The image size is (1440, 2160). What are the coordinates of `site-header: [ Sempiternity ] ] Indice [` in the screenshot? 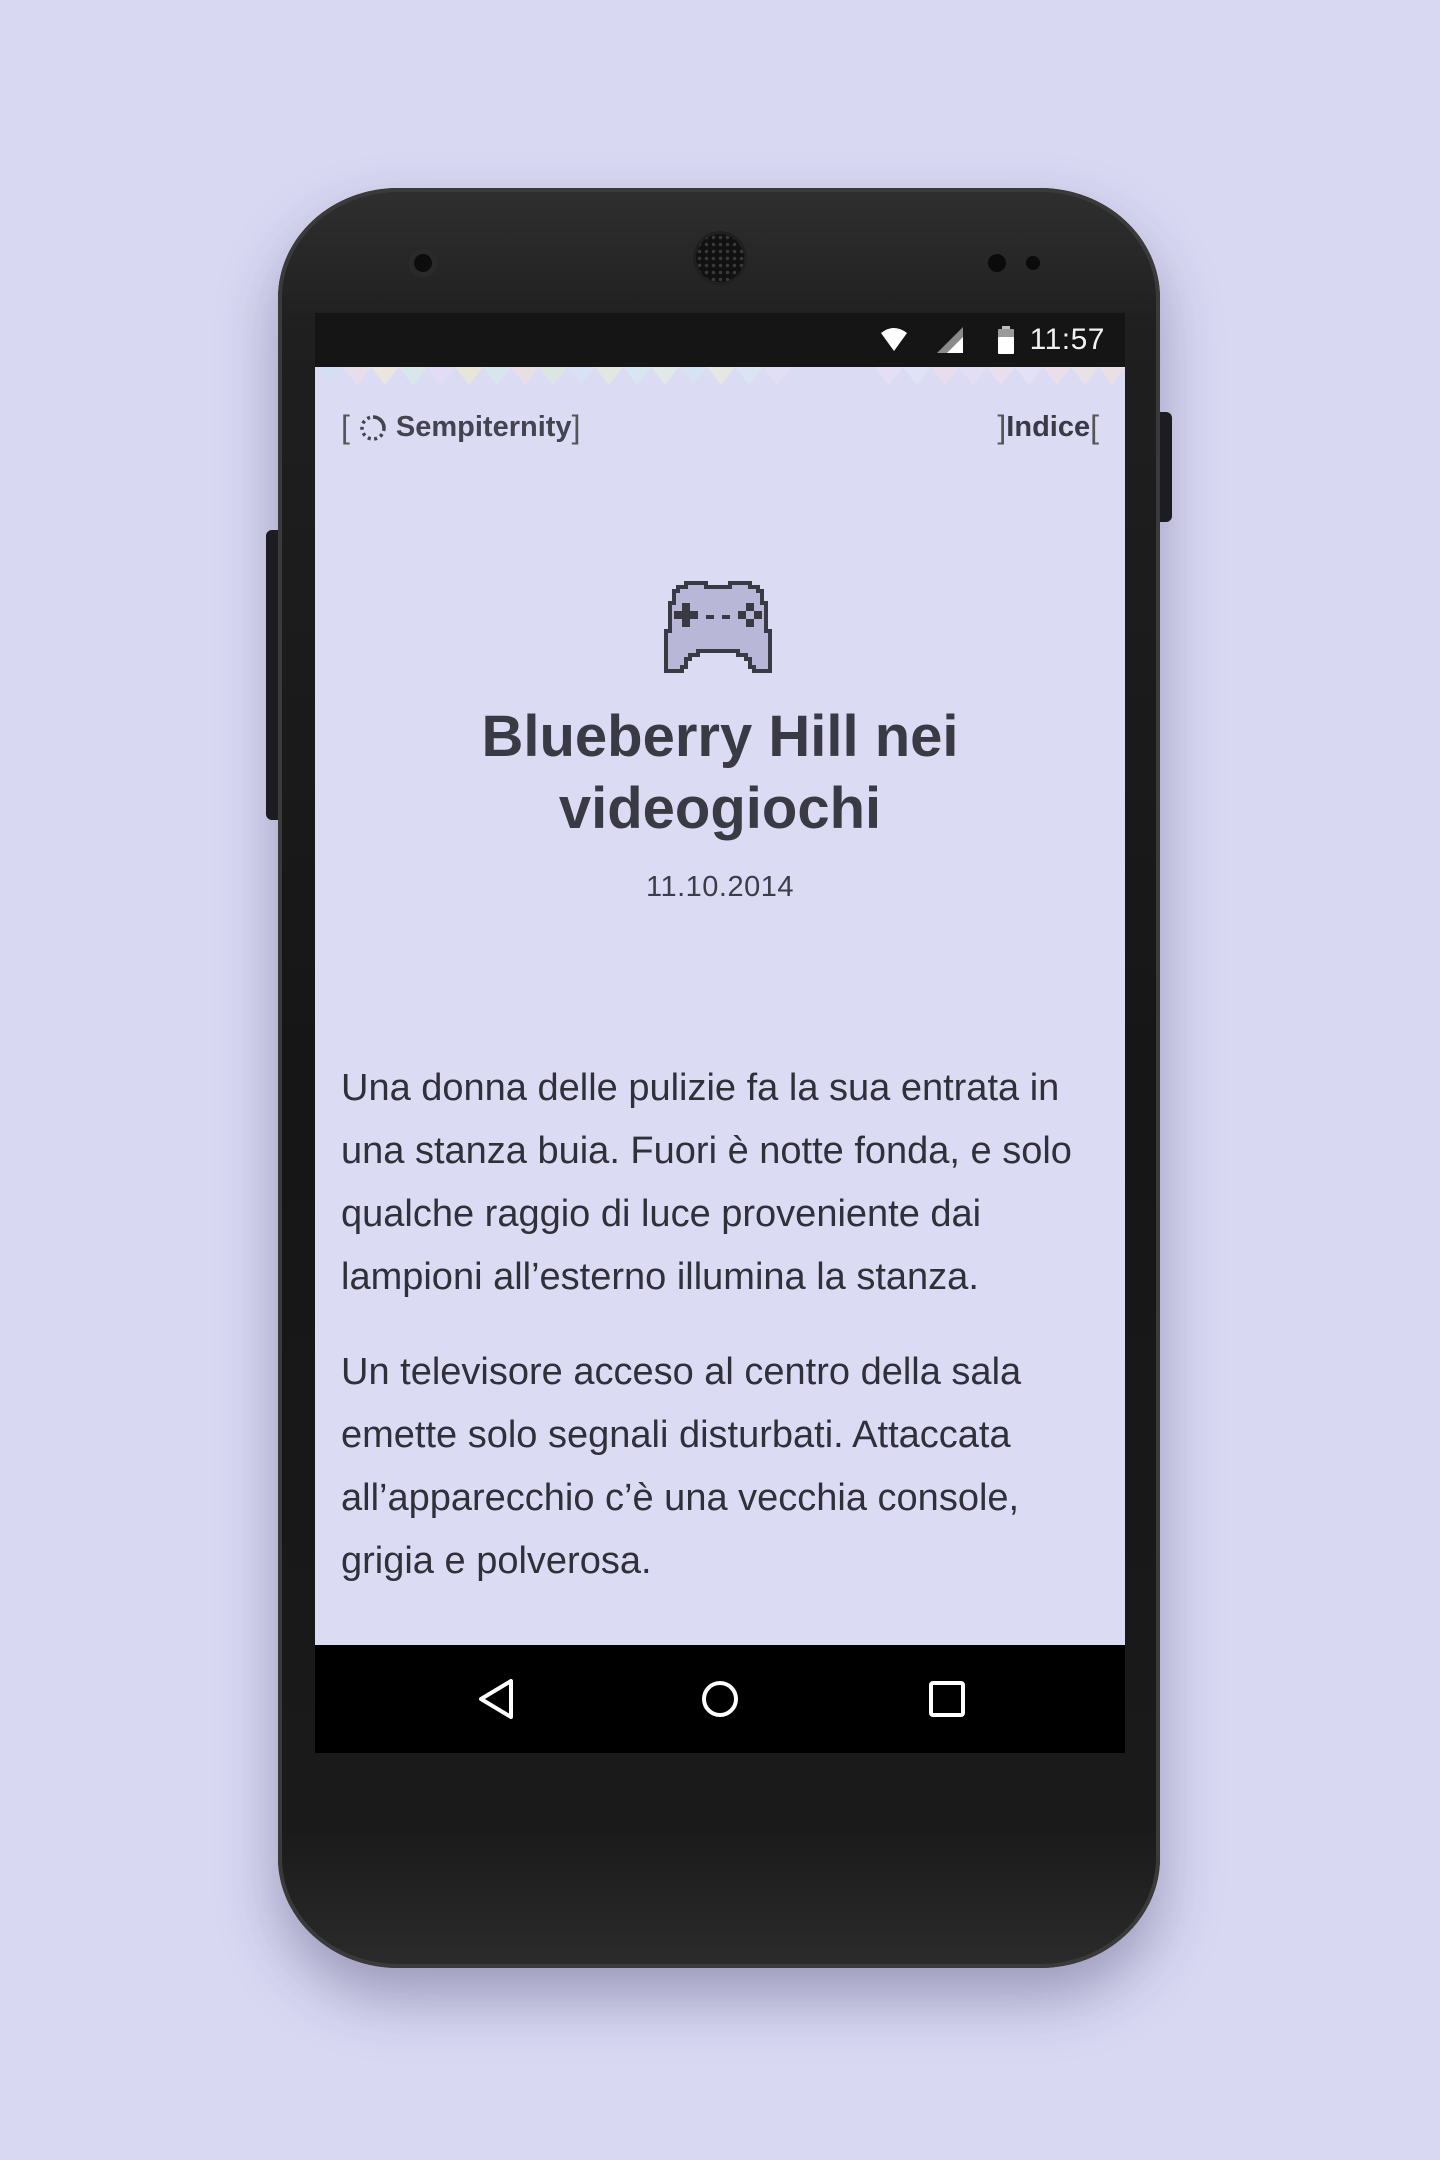 It's located at (720, 434).